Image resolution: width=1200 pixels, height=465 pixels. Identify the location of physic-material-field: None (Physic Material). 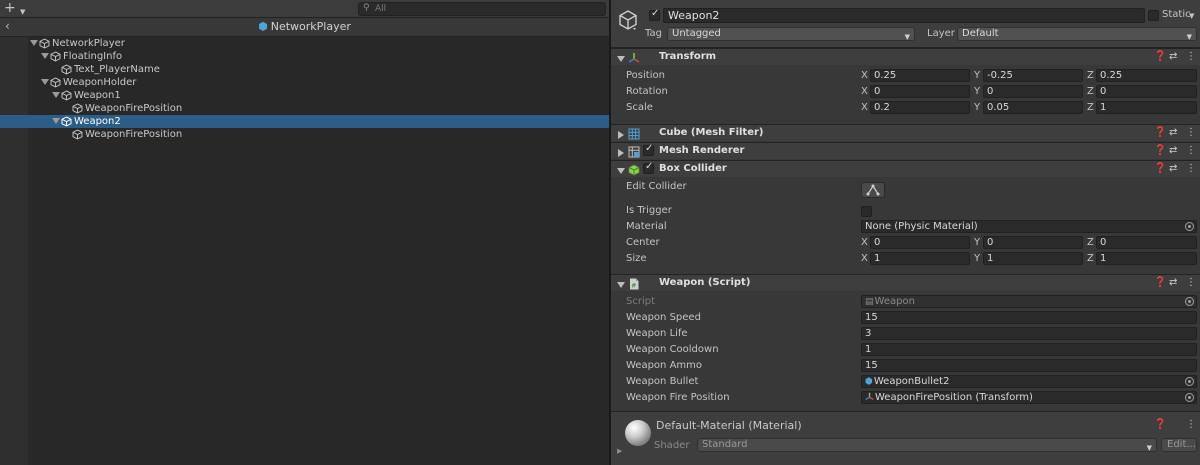
(1029, 226).